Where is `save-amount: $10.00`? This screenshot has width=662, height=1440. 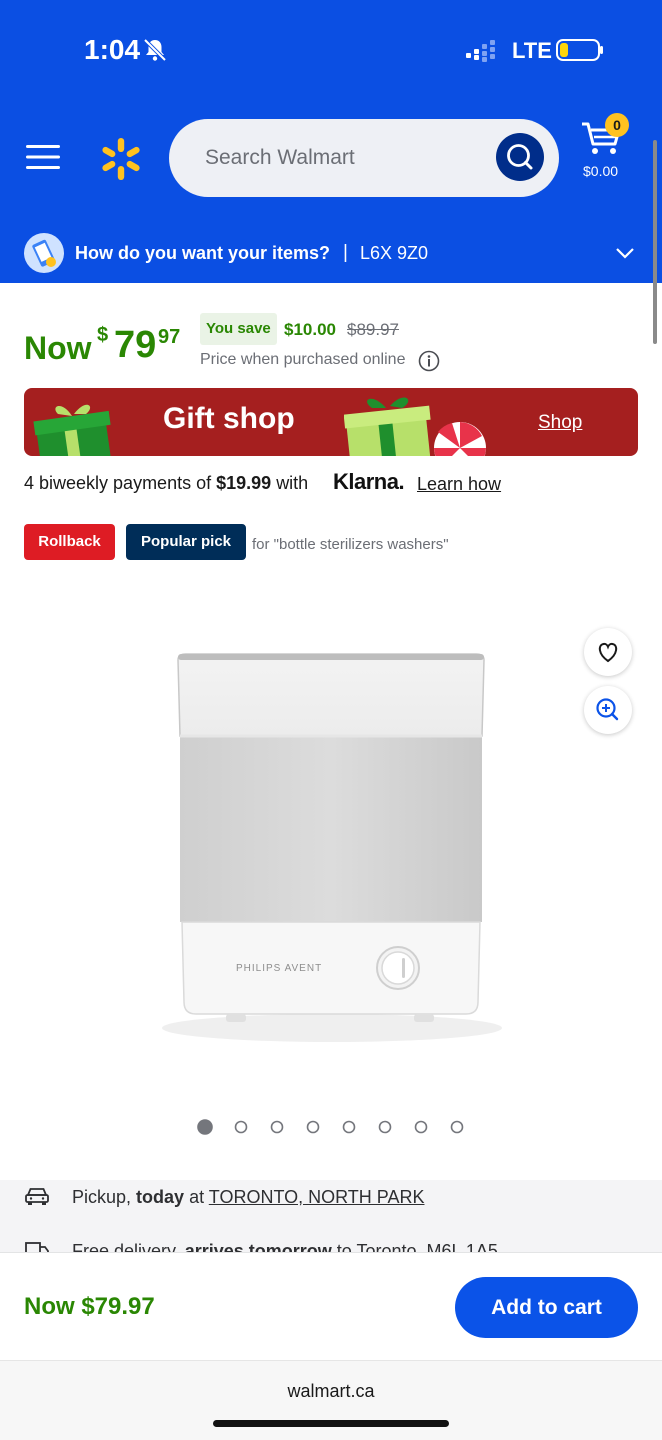 save-amount: $10.00 is located at coordinates (310, 329).